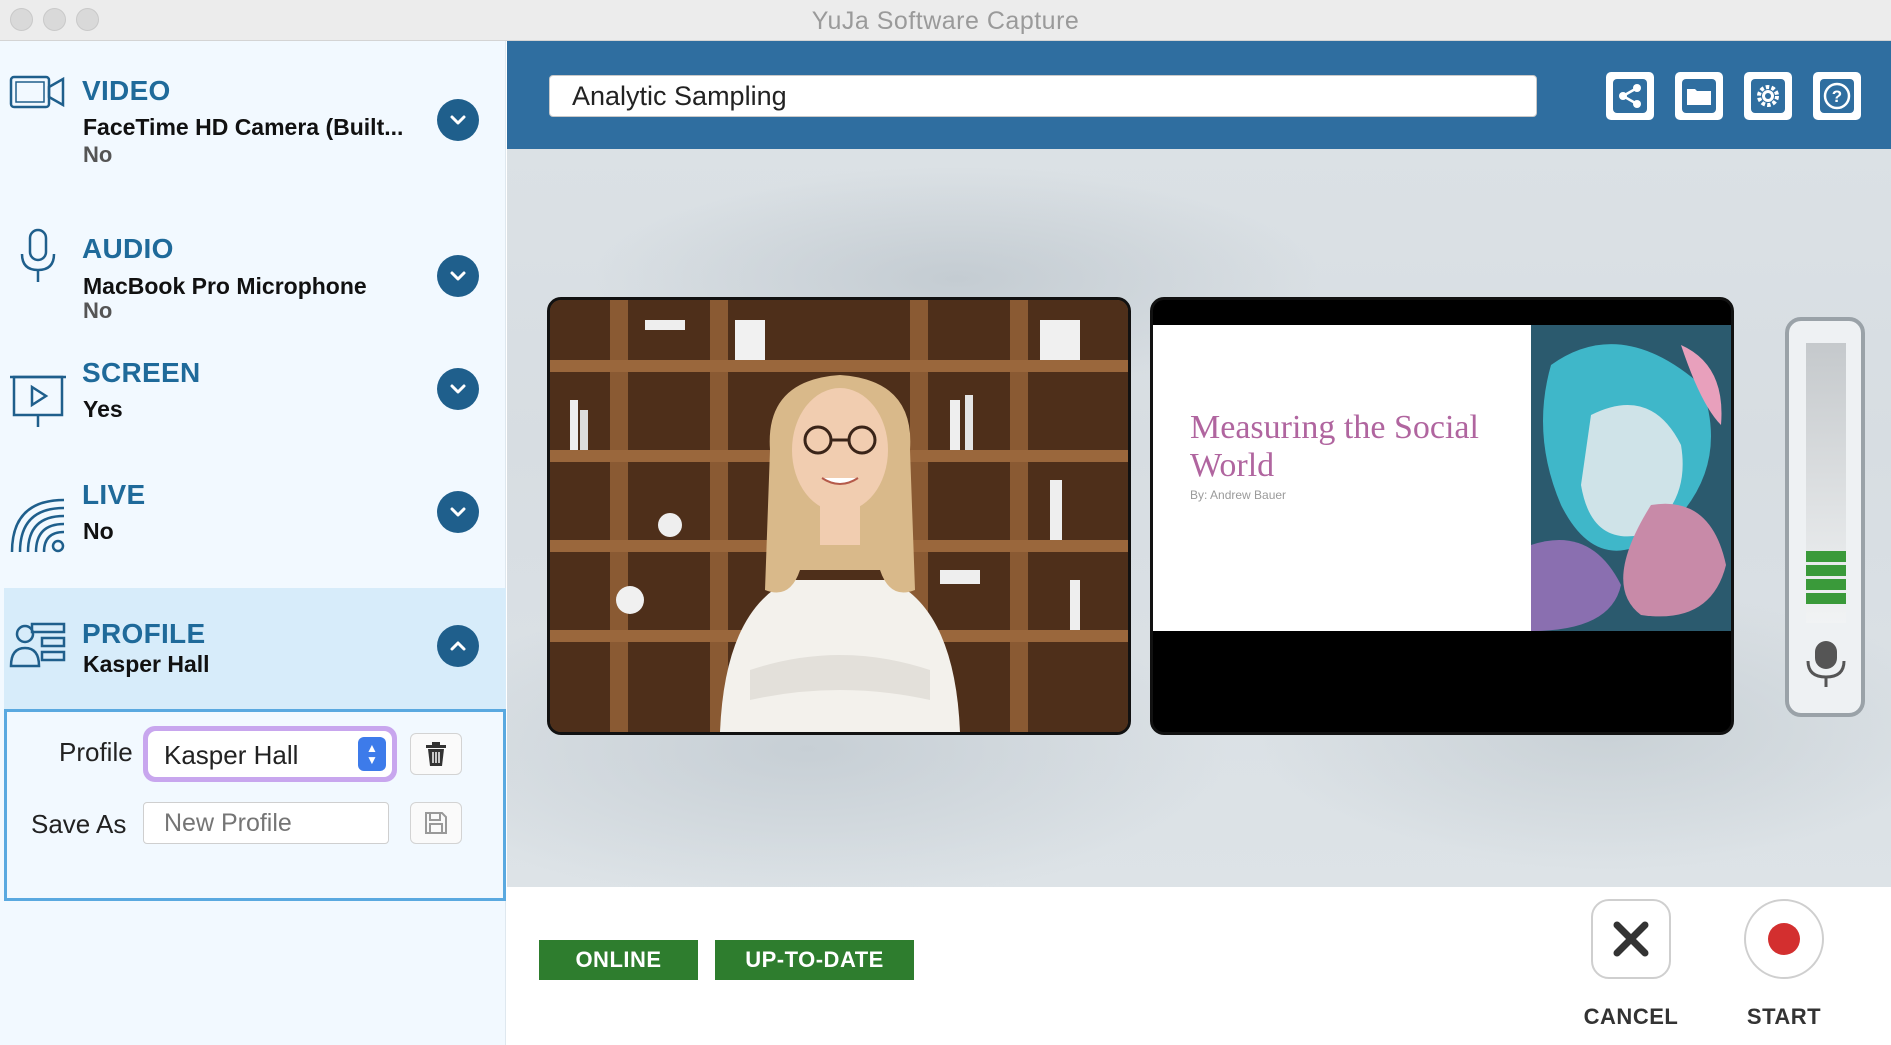 Image resolution: width=1891 pixels, height=1045 pixels. Describe the element at coordinates (253, 266) in the screenshot. I see `audio-section: AUDIO MacBook Pro Microphone No` at that location.